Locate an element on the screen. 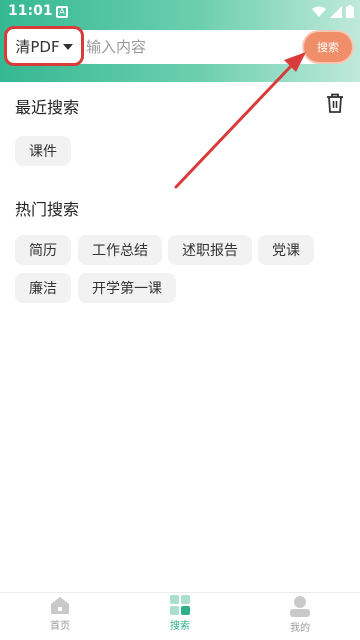  category-label: 清PDF is located at coordinates (37, 46).